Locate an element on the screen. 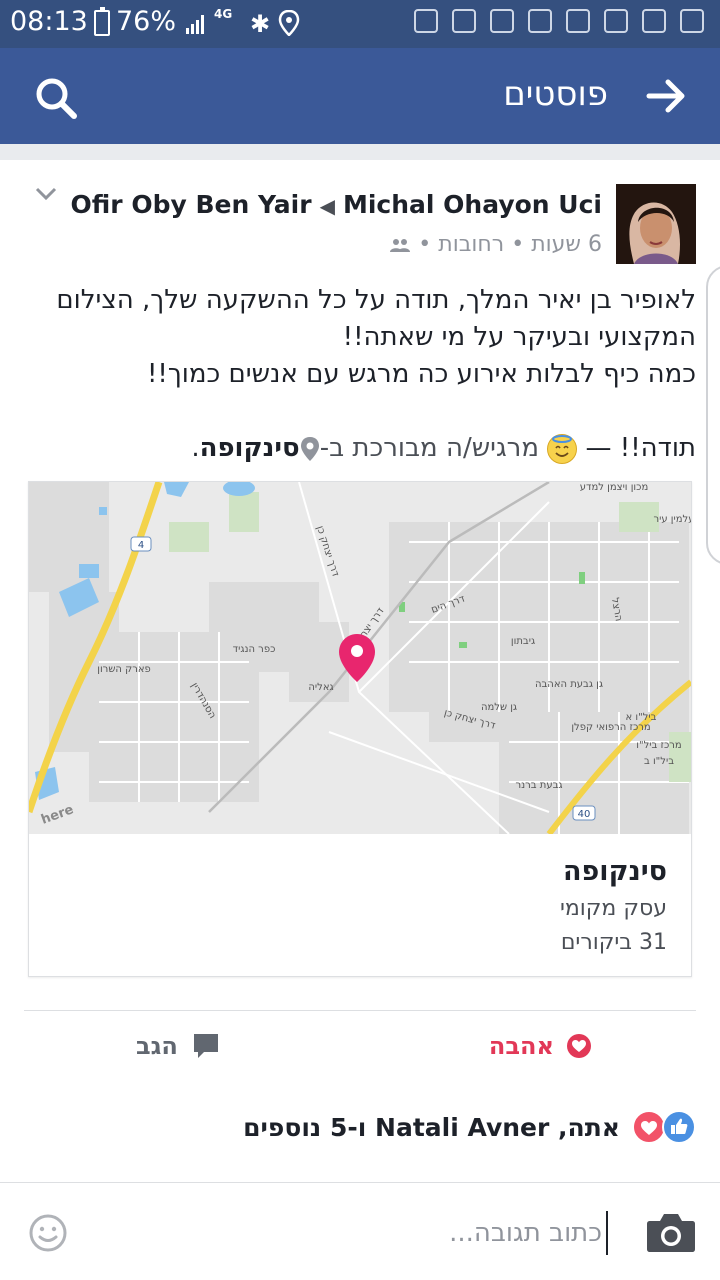 This screenshot has height=1280, width=720. network-type: 4G is located at coordinates (223, 14).